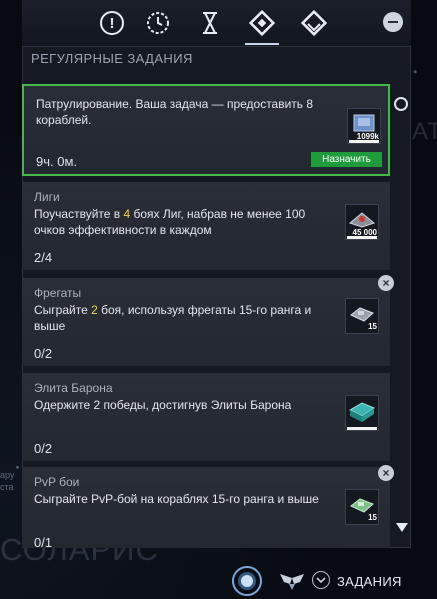  I want to click on tab-alerts: !, so click(112, 23).